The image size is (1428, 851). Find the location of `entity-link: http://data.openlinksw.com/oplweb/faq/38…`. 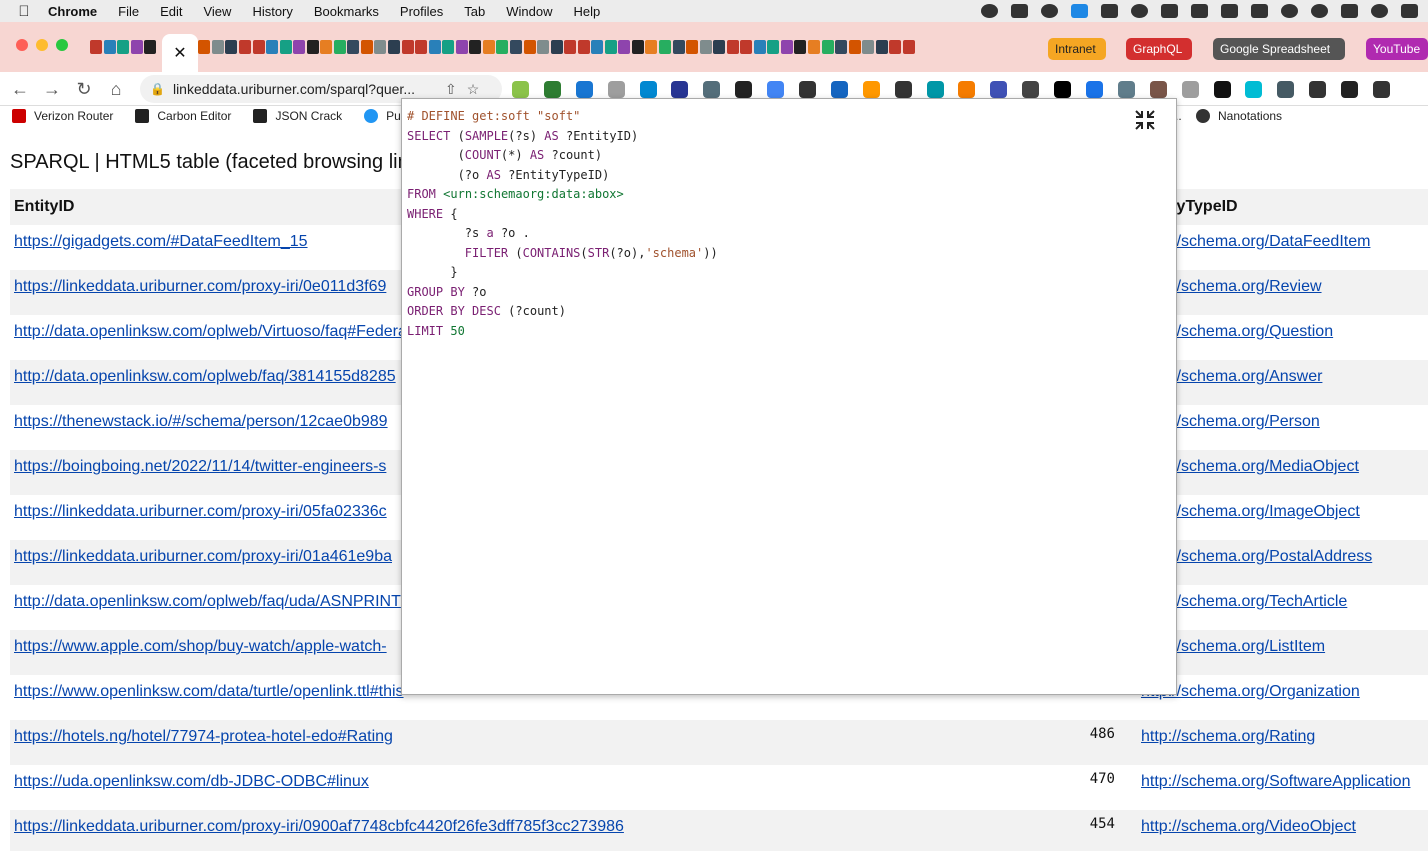

entity-link: http://data.openlinksw.com/oplweb/faq/38… is located at coordinates (205, 376).